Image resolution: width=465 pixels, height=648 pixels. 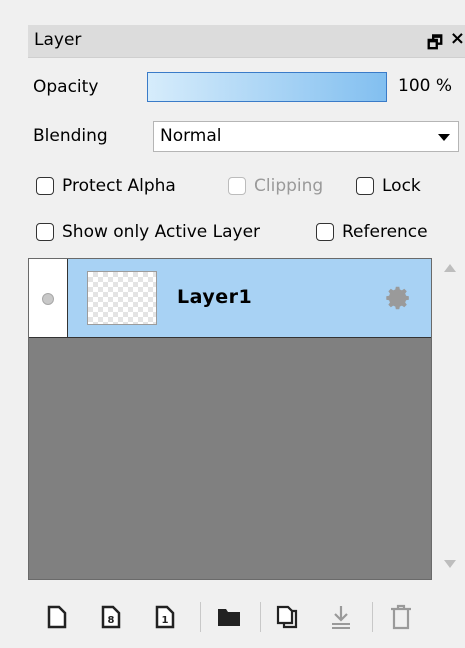 What do you see at coordinates (215, 297) in the screenshot?
I see `layer-name: Layer1` at bounding box center [215, 297].